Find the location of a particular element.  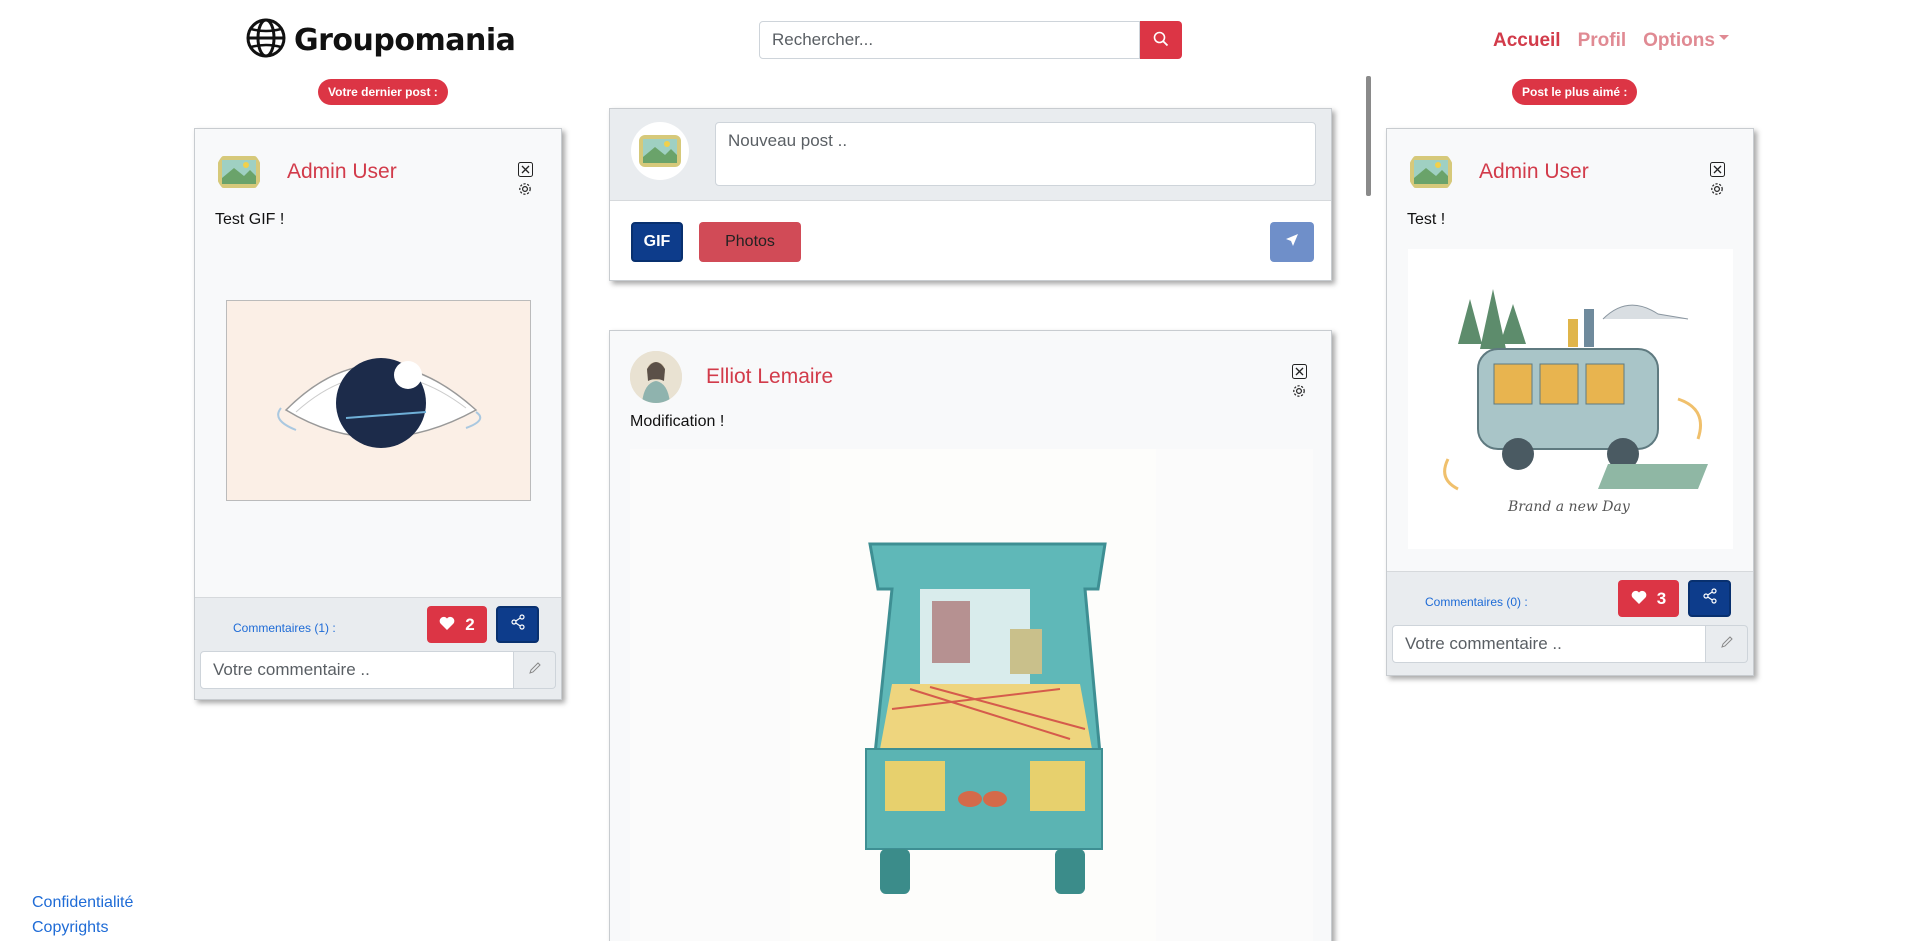

post-text: Test ! is located at coordinates (1426, 219).